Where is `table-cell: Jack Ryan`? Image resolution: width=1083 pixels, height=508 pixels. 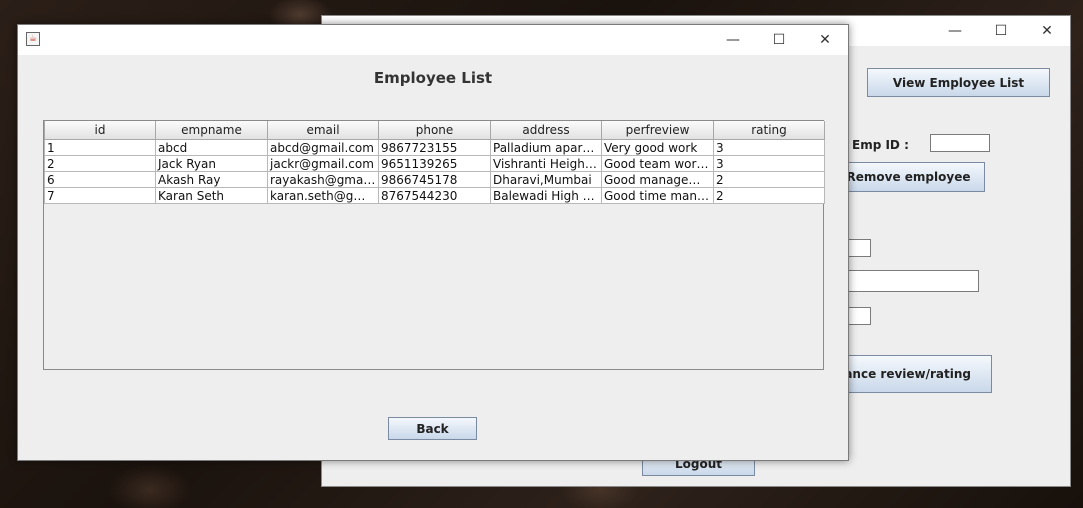 table-cell: Jack Ryan is located at coordinates (211, 163).